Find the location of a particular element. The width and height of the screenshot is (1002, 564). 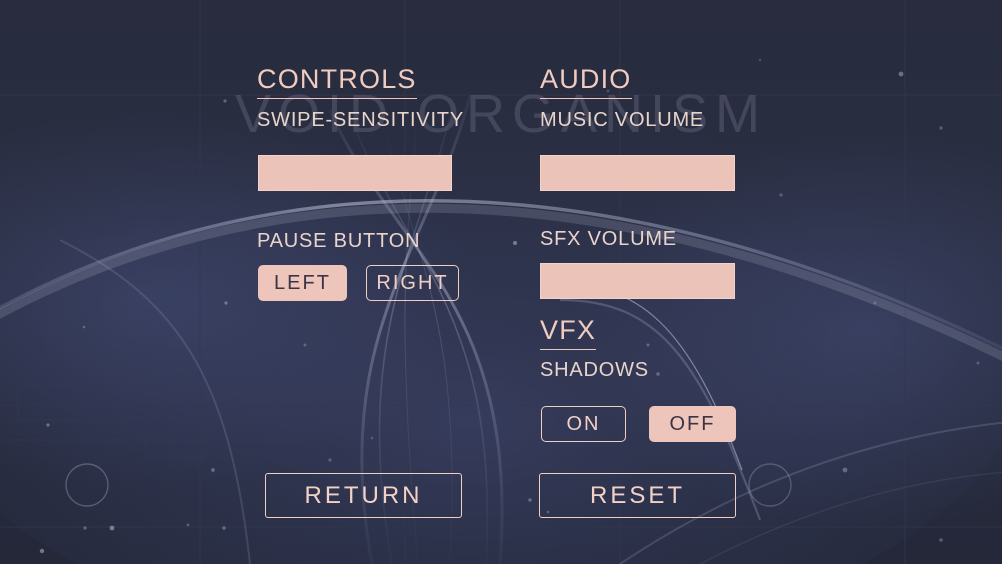

reset-button: RESET is located at coordinates (637, 495).